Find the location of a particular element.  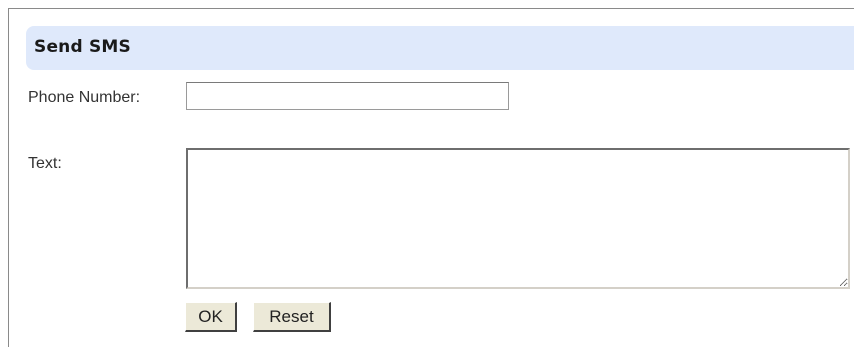

section-title: Send SMS is located at coordinates (82, 47).